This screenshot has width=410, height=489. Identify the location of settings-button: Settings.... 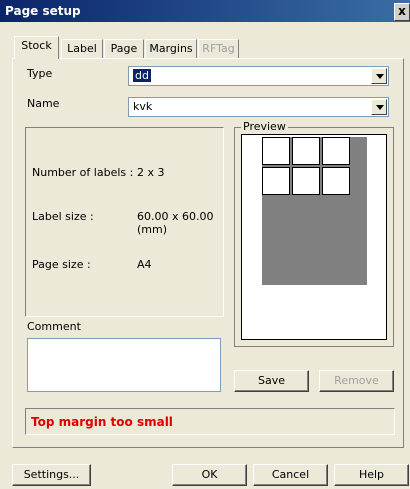
(51, 475).